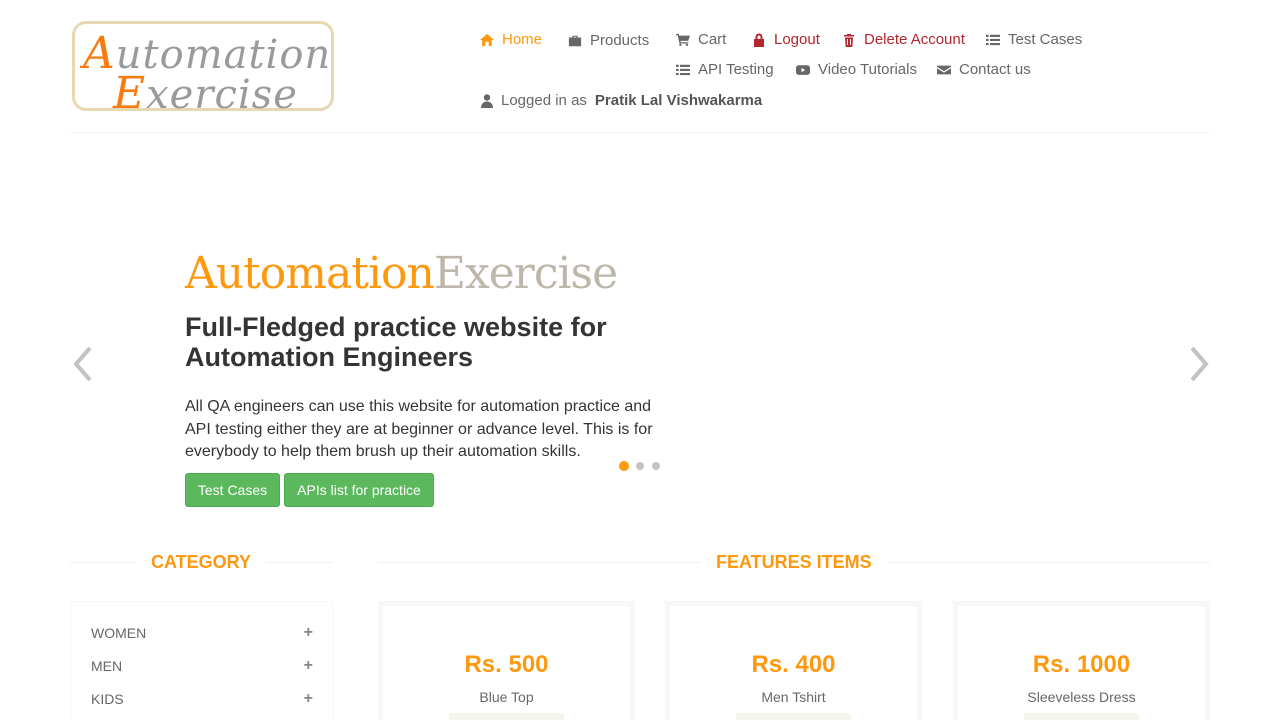 The width and height of the screenshot is (1280, 720). Describe the element at coordinates (914, 39) in the screenshot. I see `nav-delete-account-label: Delete Account` at that location.